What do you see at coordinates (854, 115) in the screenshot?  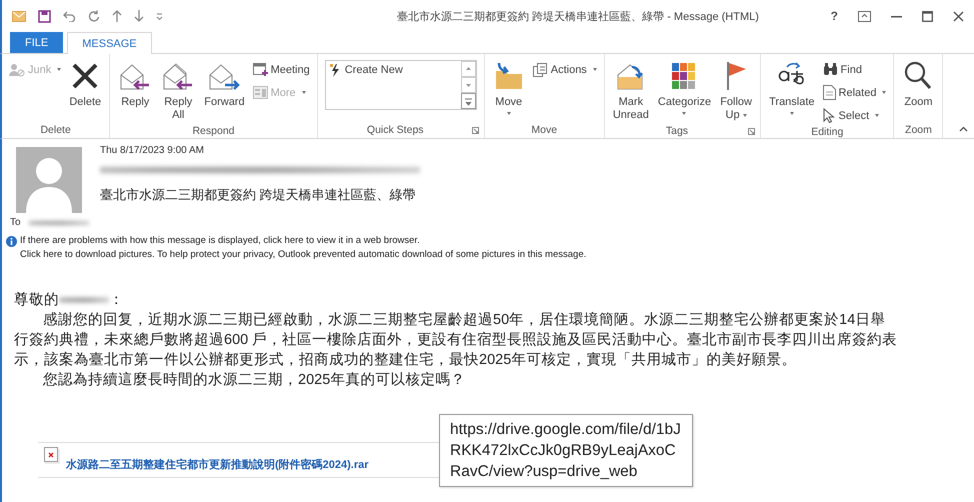 I see `ribbon-button: Select` at bounding box center [854, 115].